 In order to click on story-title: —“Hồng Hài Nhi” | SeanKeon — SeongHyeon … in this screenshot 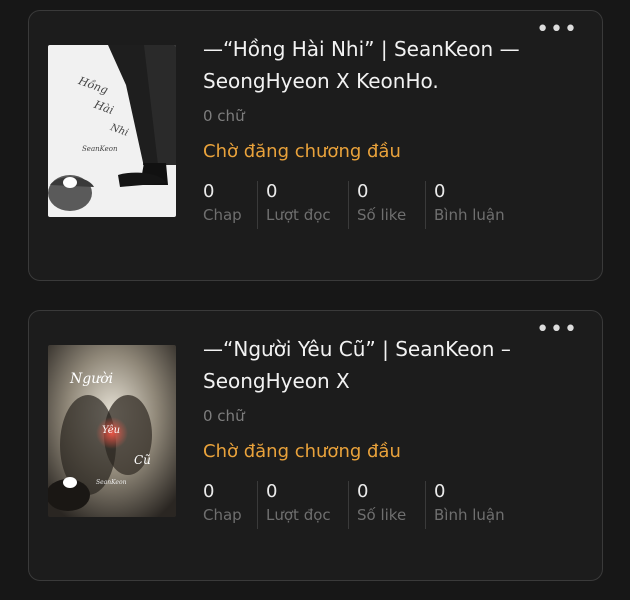, I will do `click(373, 65)`.